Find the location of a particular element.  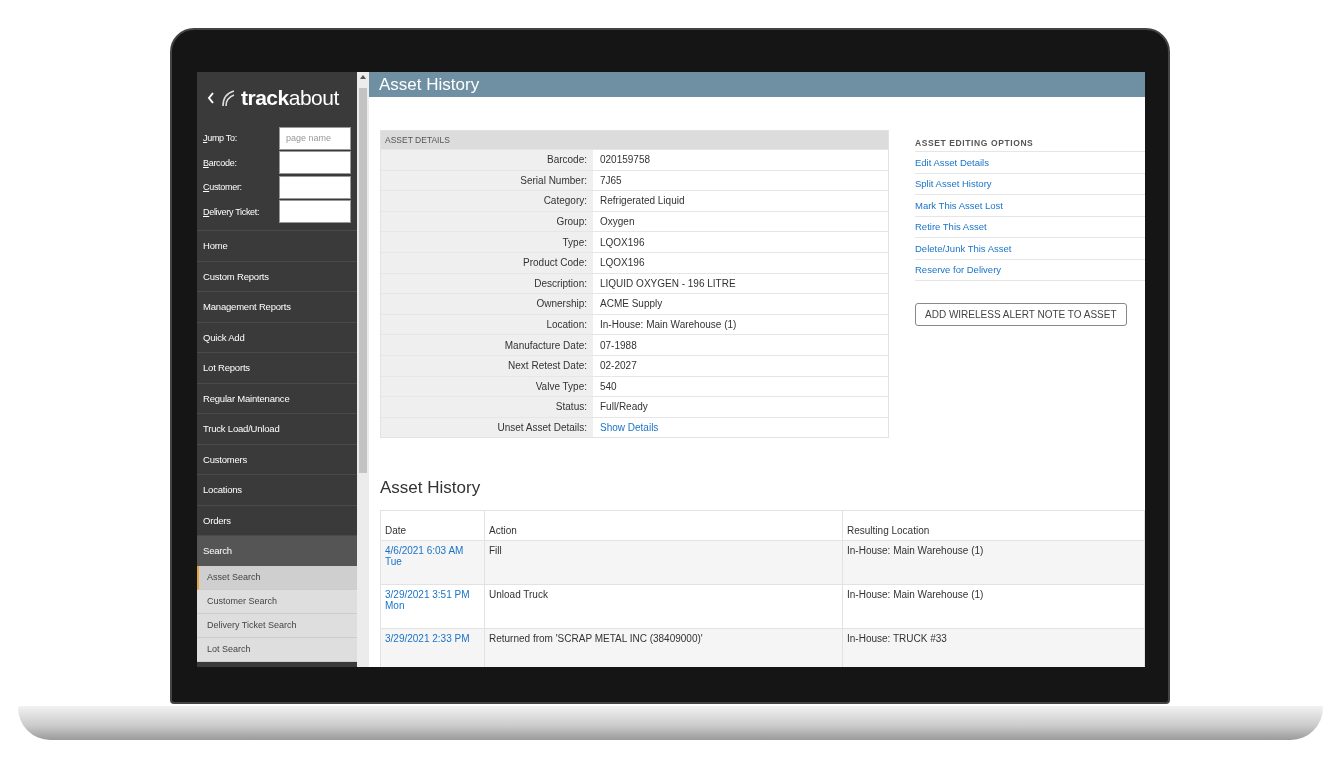

show-details-link: Show Details is located at coordinates (629, 427).